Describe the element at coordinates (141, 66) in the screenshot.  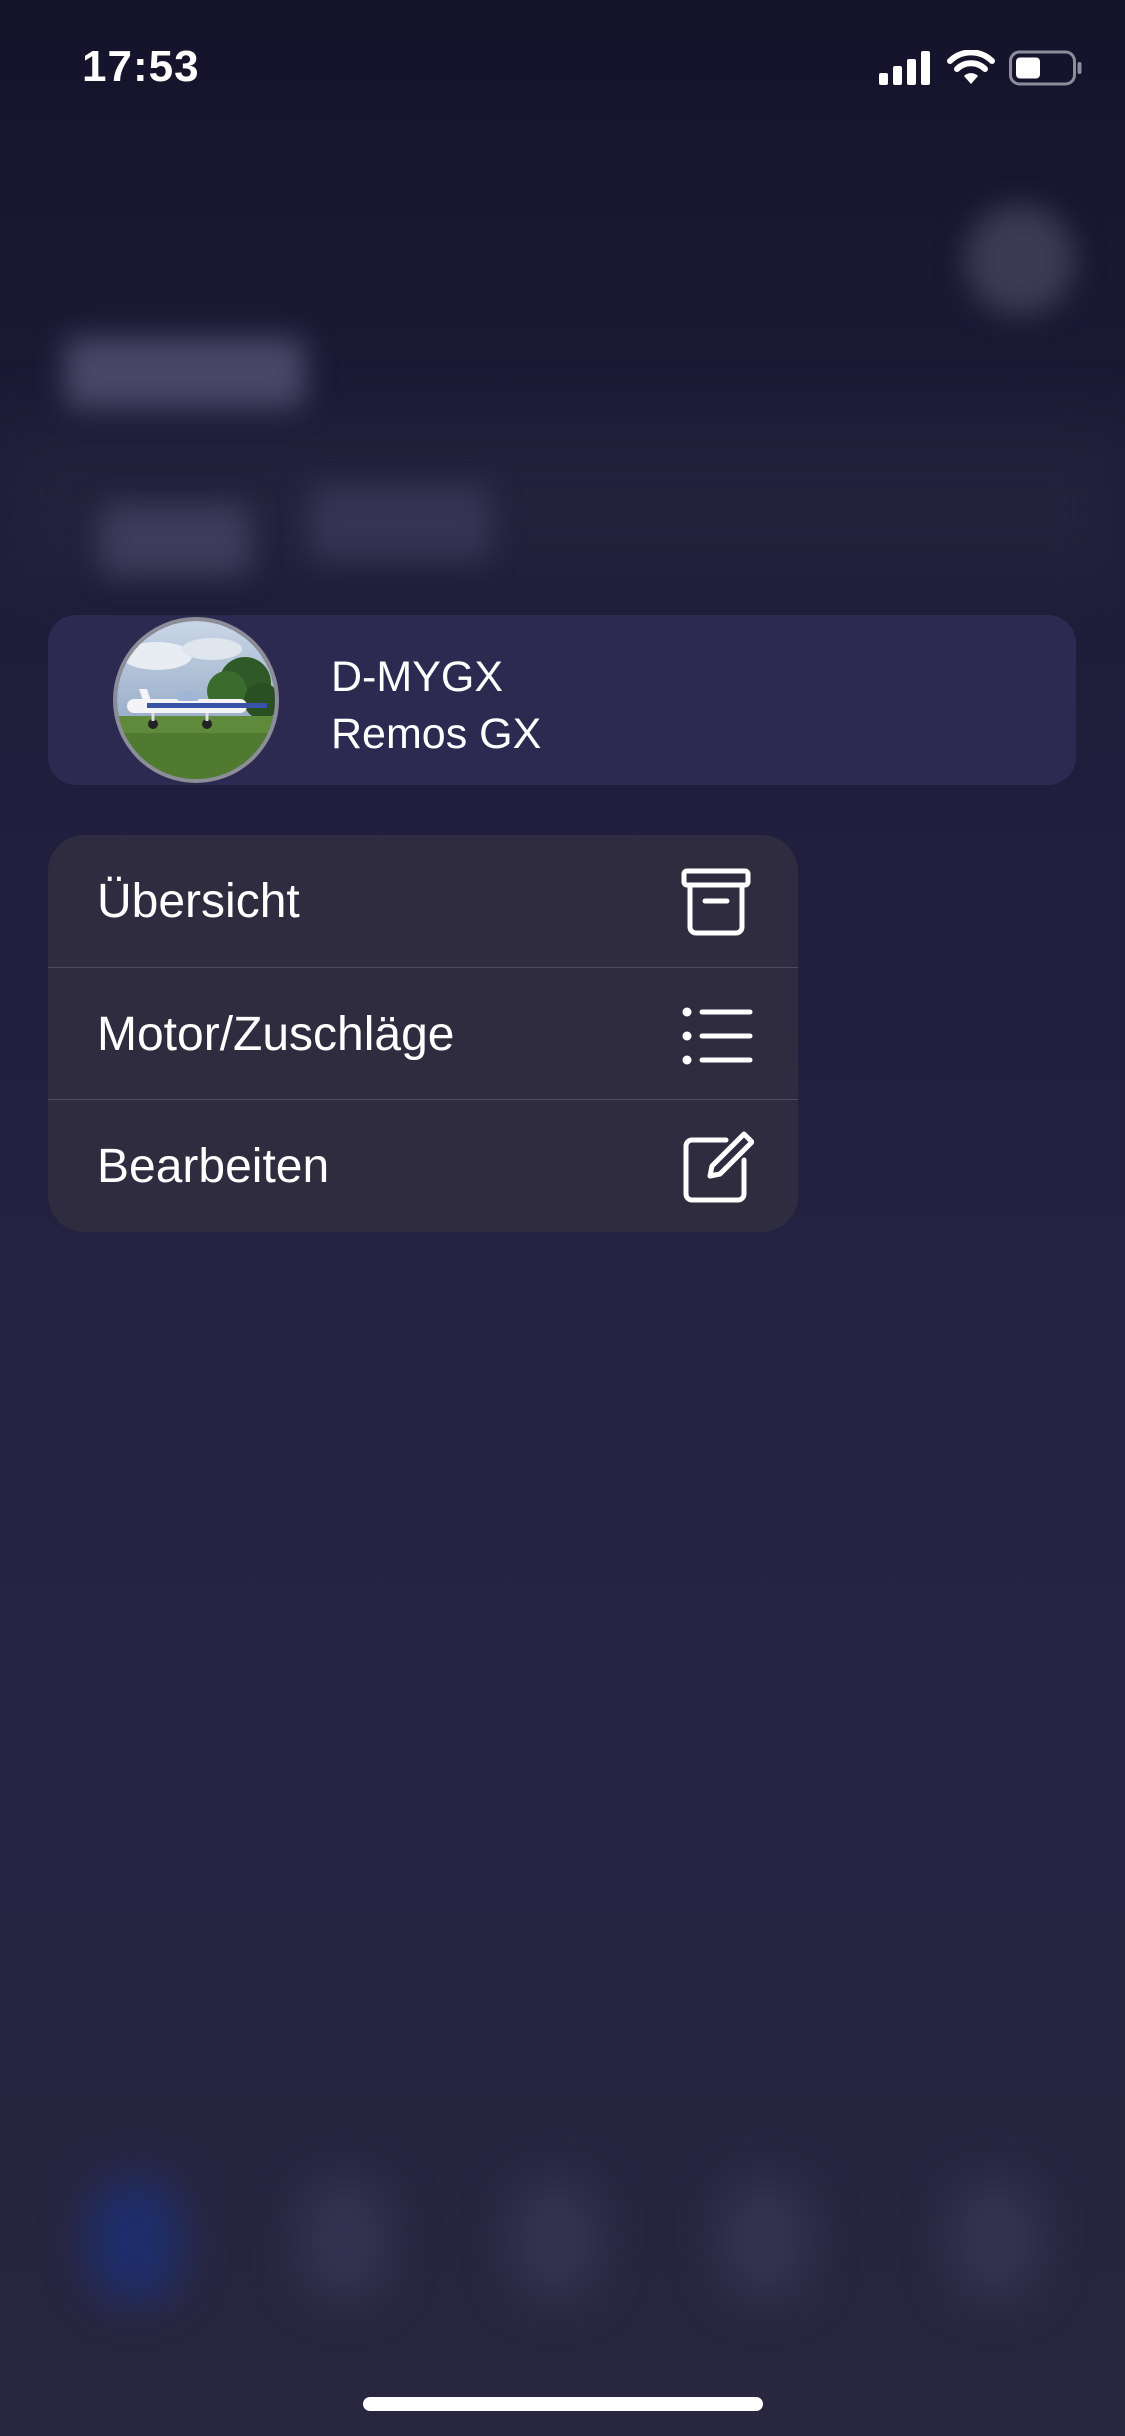
I see `status-time: 17:53` at that location.